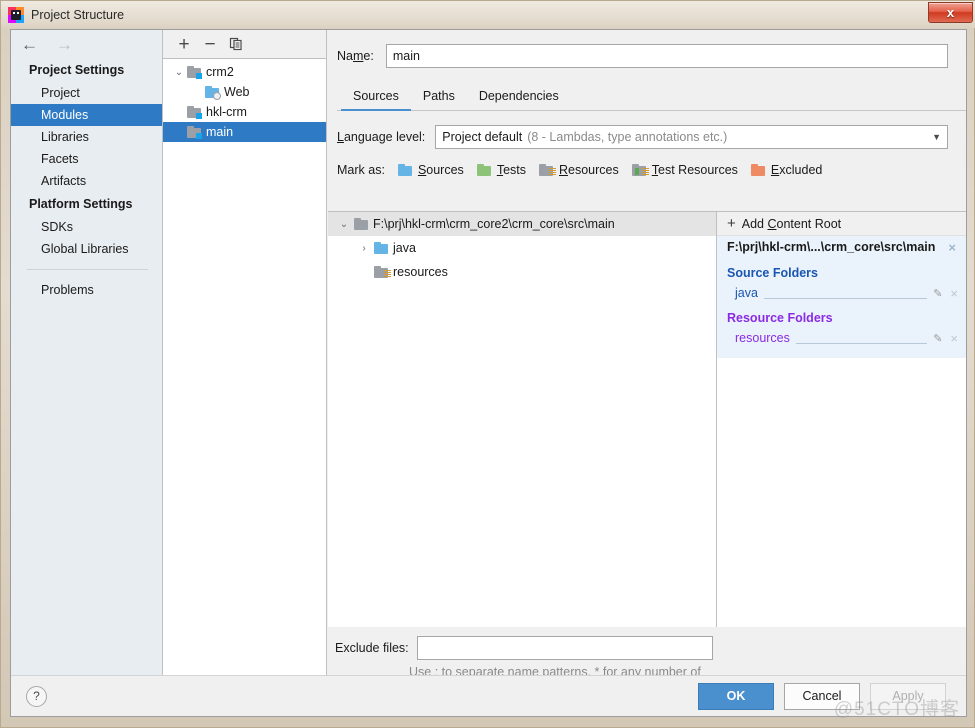 The height and width of the screenshot is (728, 975). I want to click on resource-folder-row: resources ✎ ×, so click(841, 338).